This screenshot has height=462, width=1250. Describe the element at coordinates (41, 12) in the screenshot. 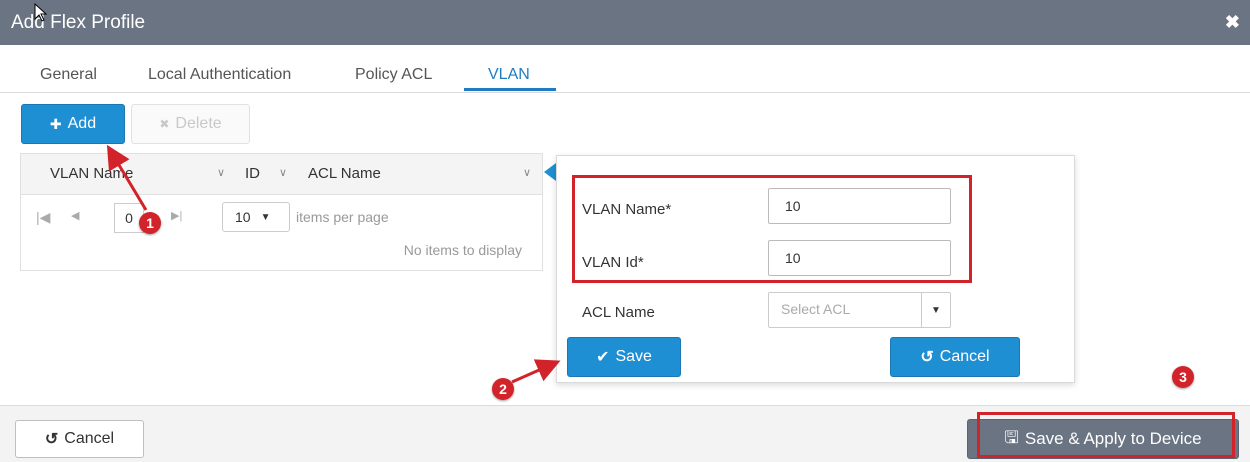

I see `mouse-cursor-icon` at that location.